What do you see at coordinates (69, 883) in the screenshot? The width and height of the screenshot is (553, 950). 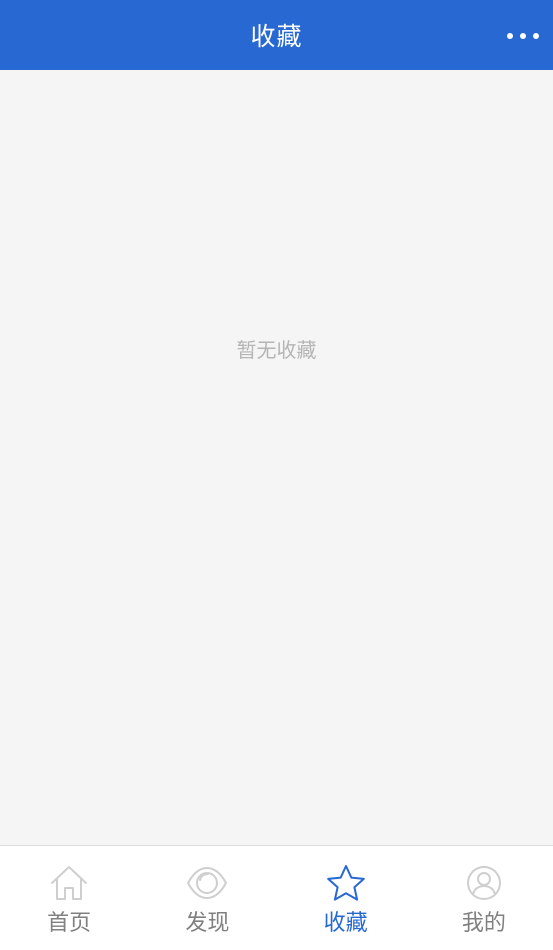 I see `home-icon` at bounding box center [69, 883].